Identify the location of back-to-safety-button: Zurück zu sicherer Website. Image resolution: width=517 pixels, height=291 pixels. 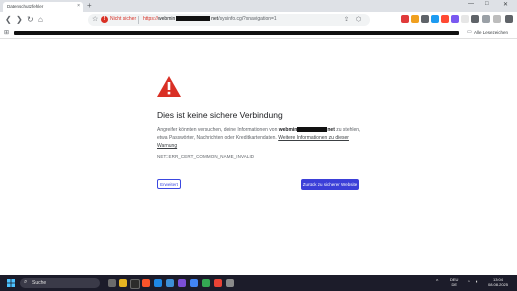
(330, 184).